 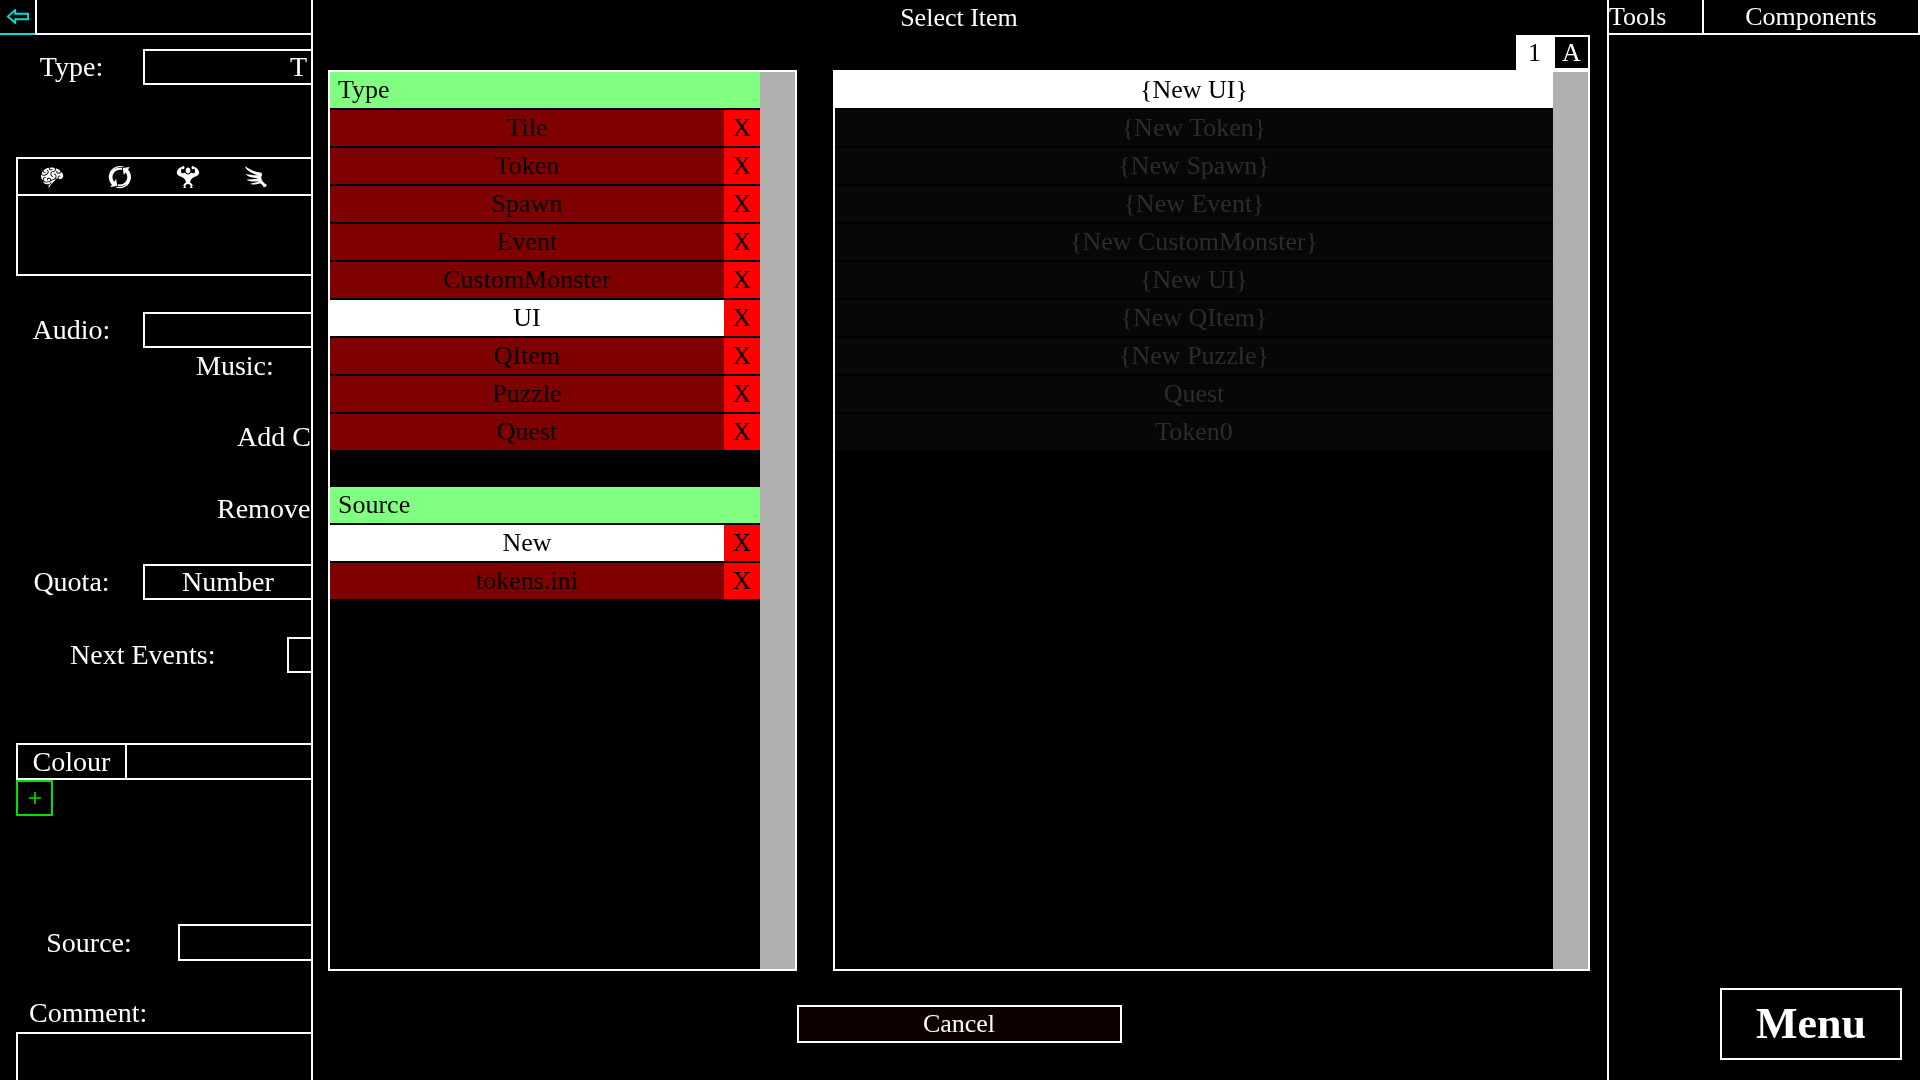 I want to click on item-row: {New UI}, so click(x=1194, y=90).